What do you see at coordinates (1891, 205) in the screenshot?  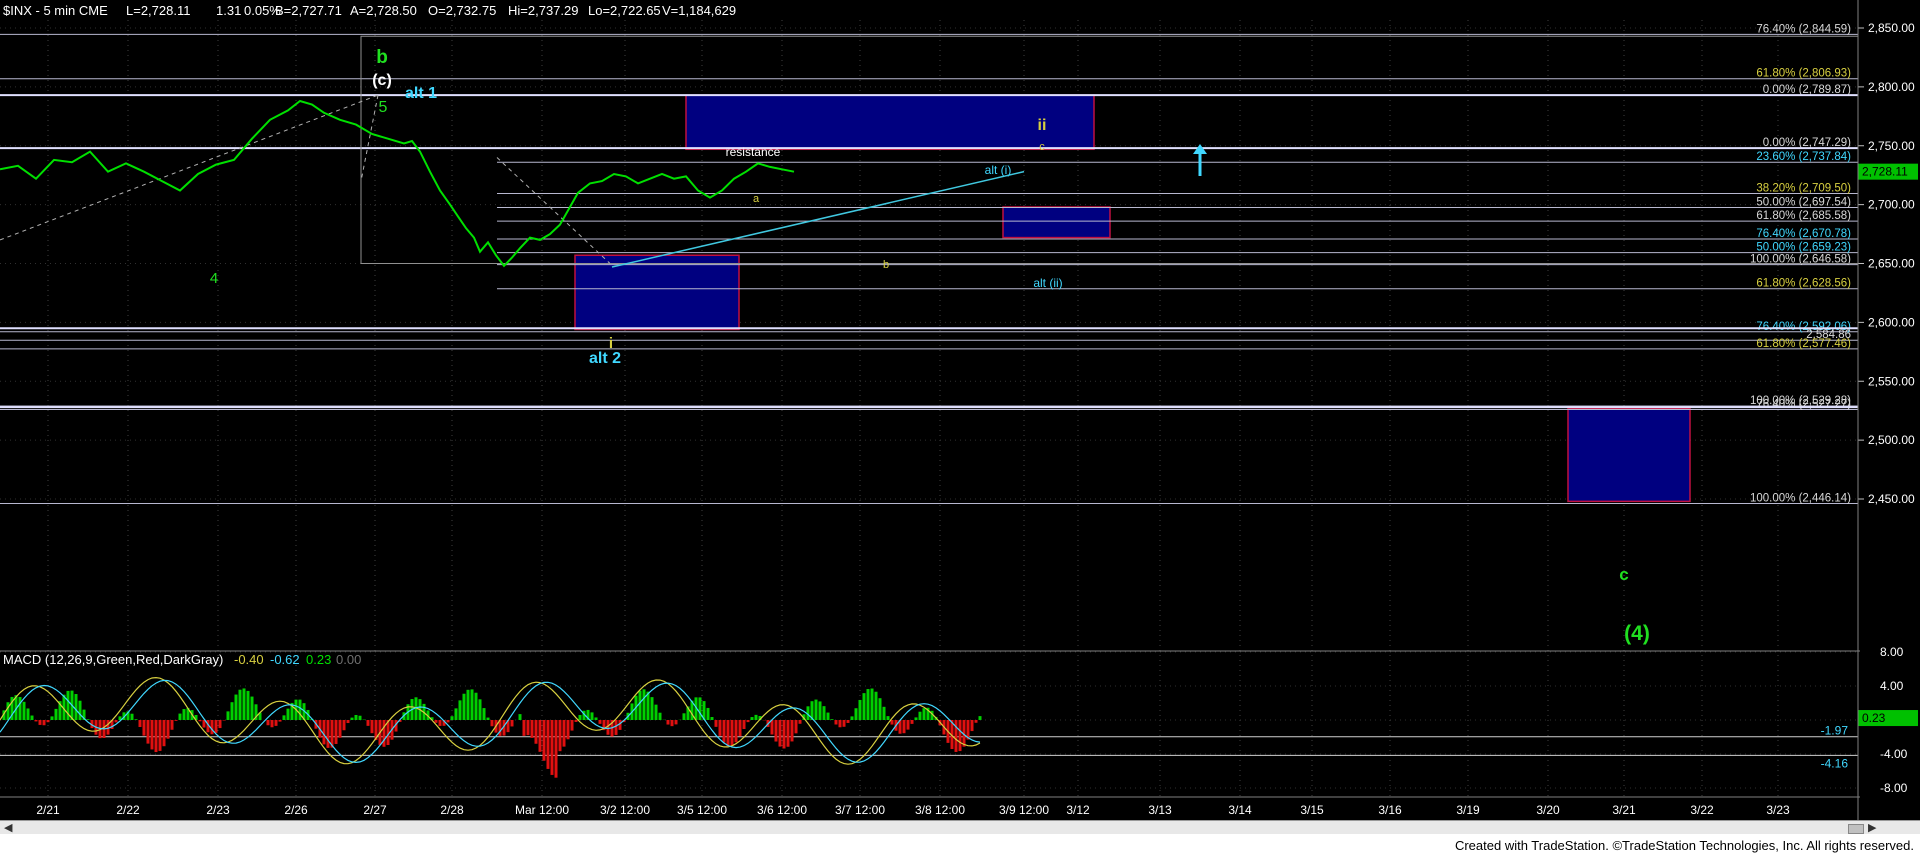 I see `price-tick-label: 2,700.00` at bounding box center [1891, 205].